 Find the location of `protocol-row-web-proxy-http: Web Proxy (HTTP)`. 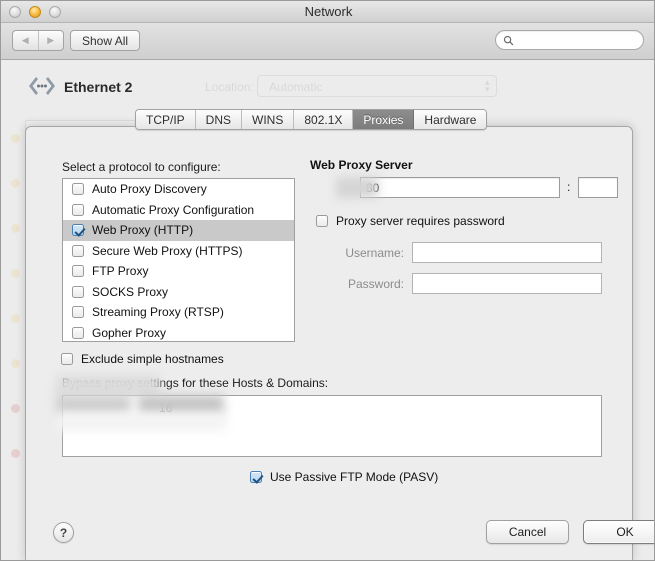

protocol-row-web-proxy-http: Web Proxy (HTTP) is located at coordinates (178, 230).